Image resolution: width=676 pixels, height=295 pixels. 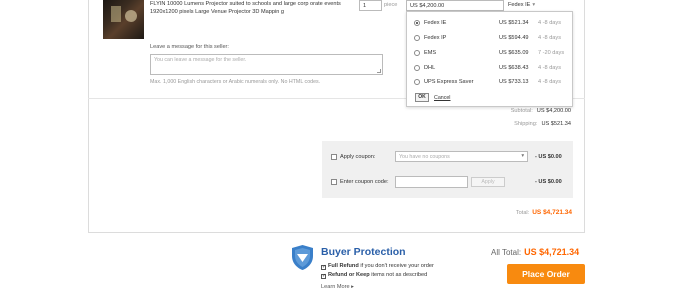 What do you see at coordinates (430, 53) in the screenshot?
I see `shipping-option-name: EMS` at bounding box center [430, 53].